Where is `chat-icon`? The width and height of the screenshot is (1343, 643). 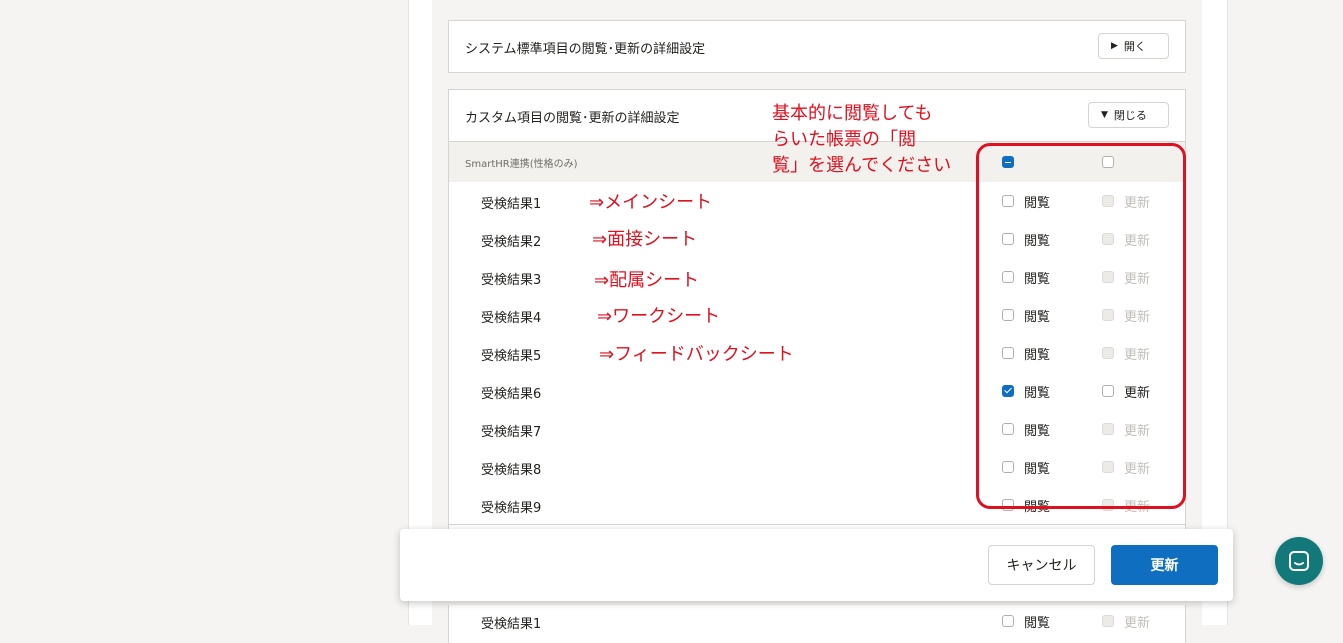
chat-icon is located at coordinates (1299, 561).